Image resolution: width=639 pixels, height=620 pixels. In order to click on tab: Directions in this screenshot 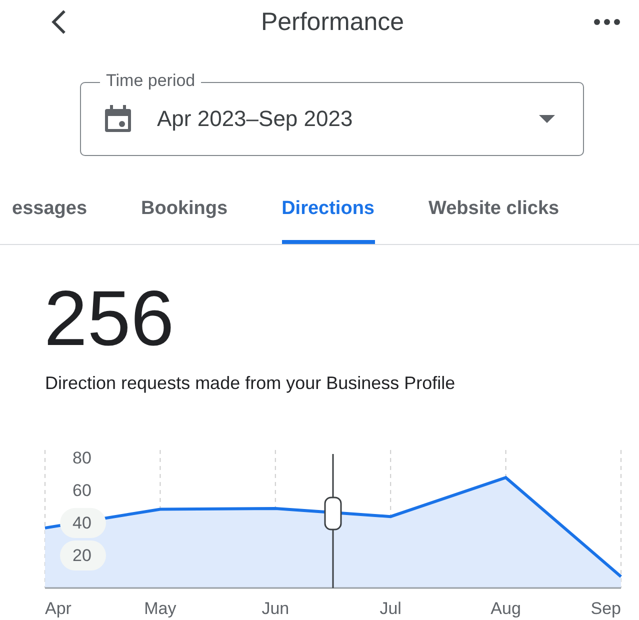, I will do `click(328, 215)`.